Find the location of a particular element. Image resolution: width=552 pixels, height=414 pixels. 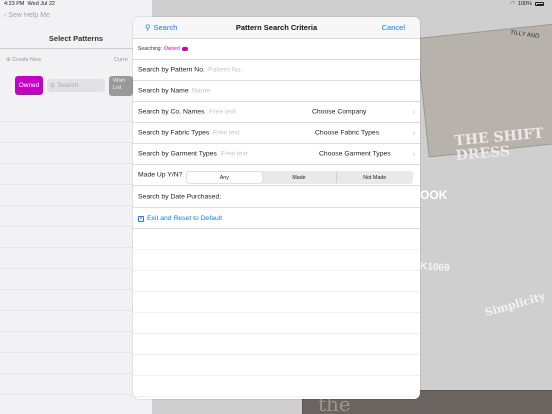

owned-filter-chip: Owned is located at coordinates (29, 85).